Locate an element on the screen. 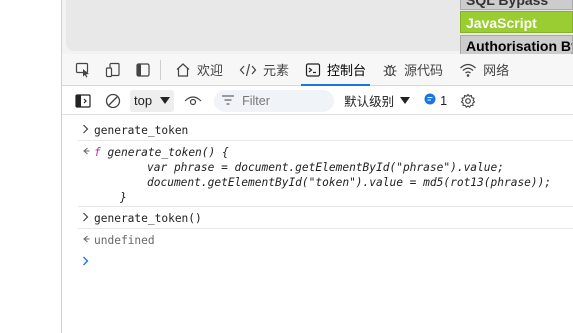 The width and height of the screenshot is (573, 333). sidebar-toggle-icon is located at coordinates (83, 101).